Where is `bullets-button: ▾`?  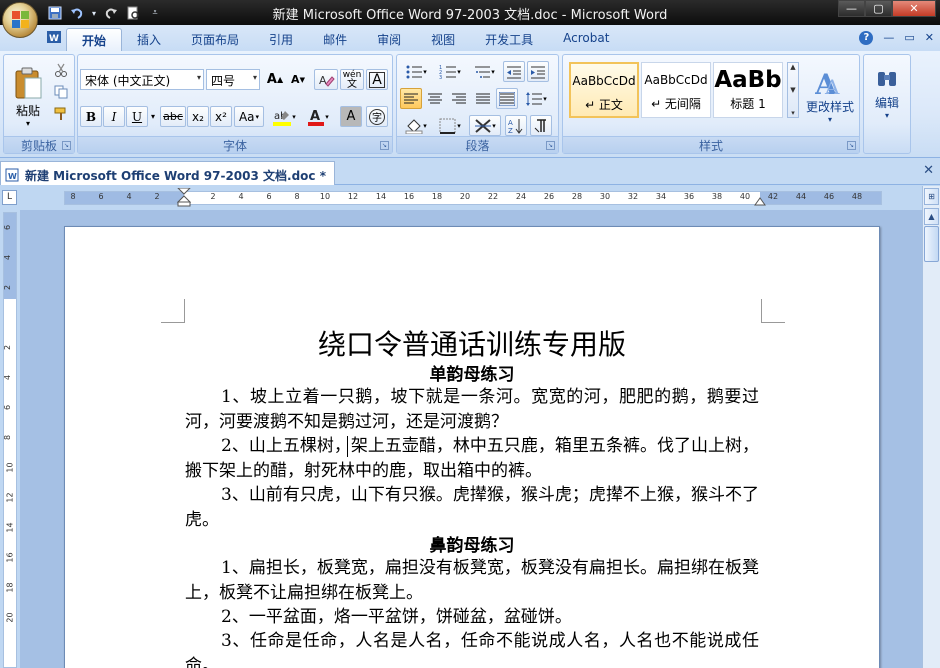
bullets-button: ▾ is located at coordinates (416, 71).